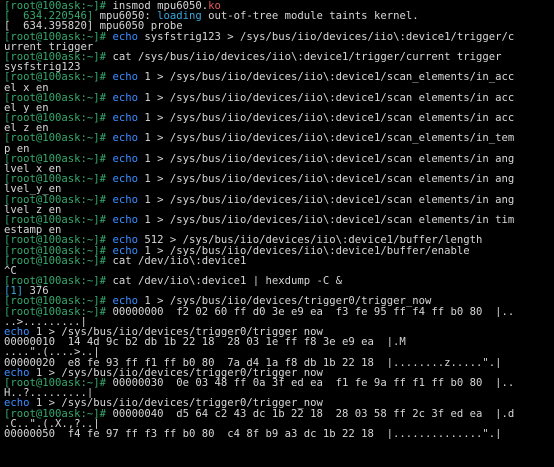  I want to click on output-text: lvel_y_en, so click(33, 189).